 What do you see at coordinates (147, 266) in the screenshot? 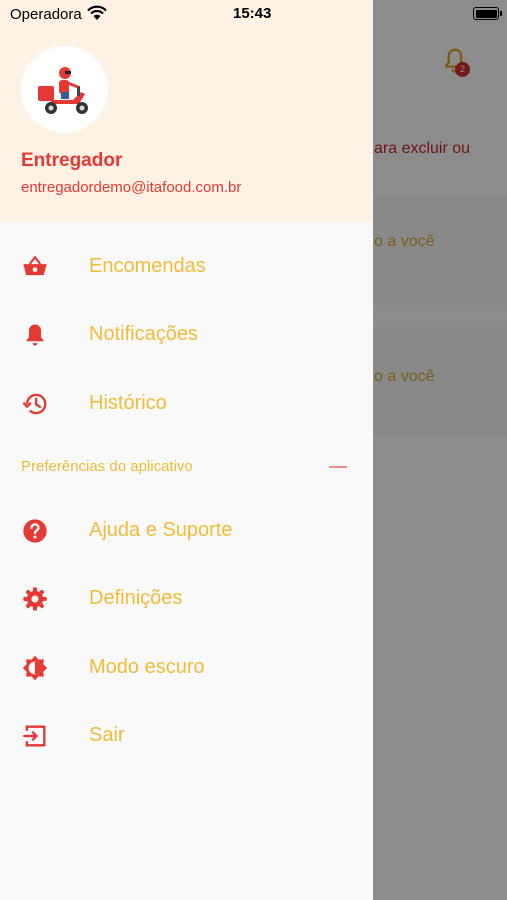
I see `menu-label: Encomendas` at bounding box center [147, 266].